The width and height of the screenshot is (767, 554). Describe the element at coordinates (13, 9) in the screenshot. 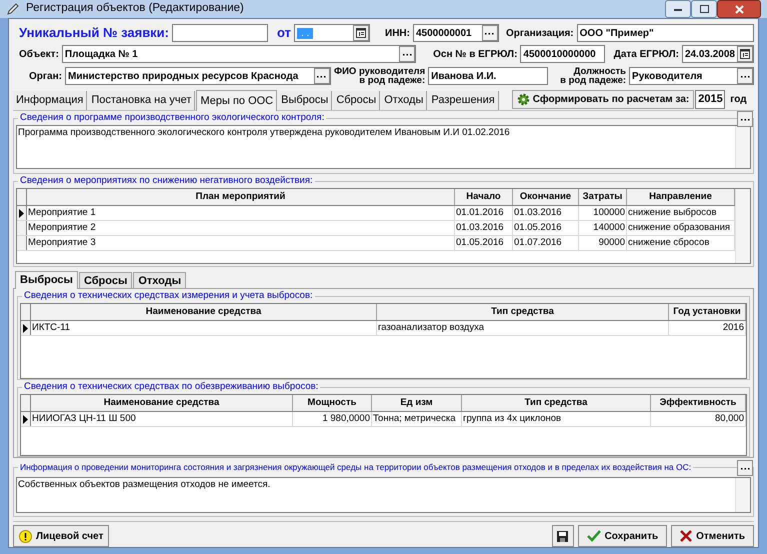

I see `pencil-icon` at that location.